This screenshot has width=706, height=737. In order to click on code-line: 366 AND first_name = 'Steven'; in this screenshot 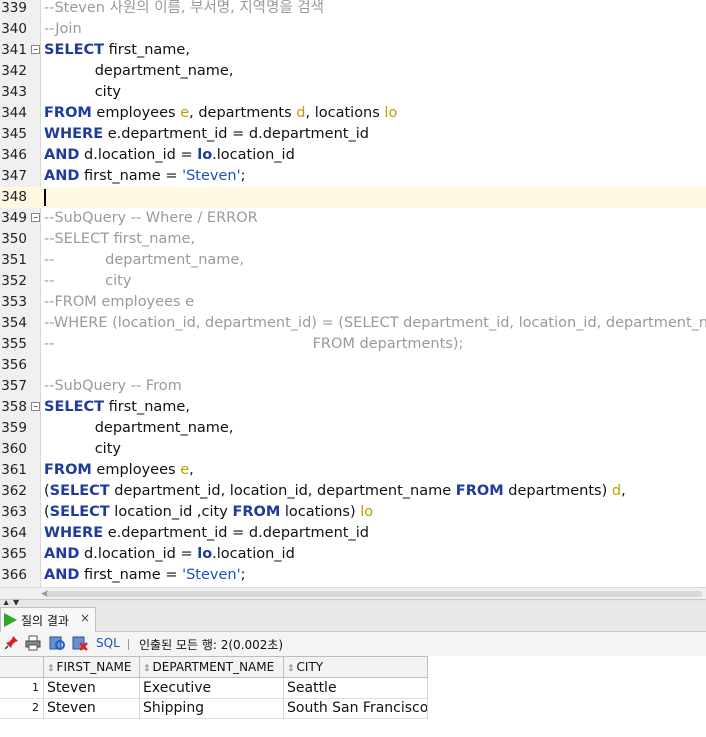, I will do `click(353, 575)`.